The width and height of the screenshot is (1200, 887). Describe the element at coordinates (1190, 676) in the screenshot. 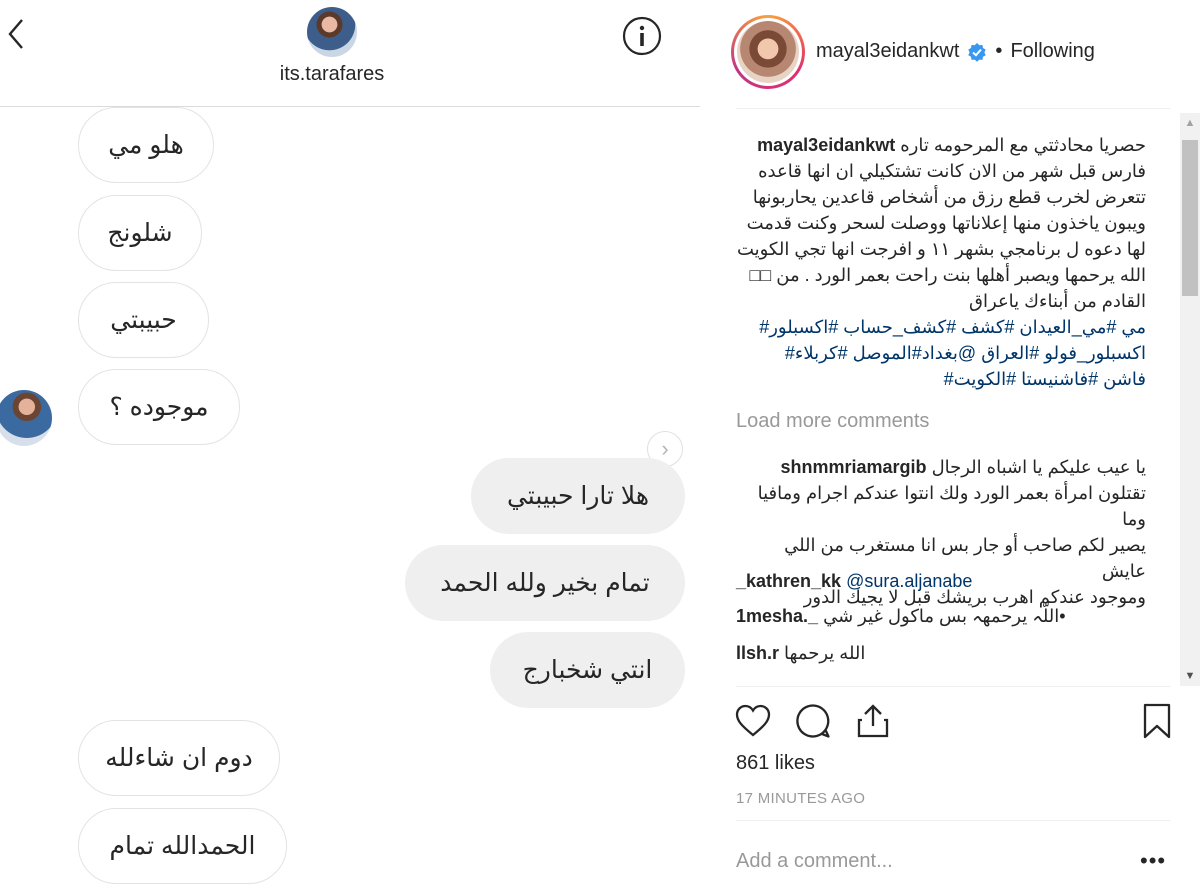

I see `scroll-down-arrow-icon: ▼` at that location.